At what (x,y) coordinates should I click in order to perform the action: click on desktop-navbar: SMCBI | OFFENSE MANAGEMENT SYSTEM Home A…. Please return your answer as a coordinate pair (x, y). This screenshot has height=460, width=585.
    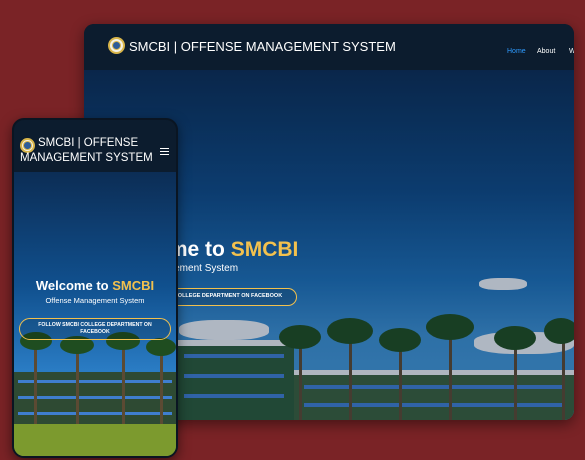
    Looking at the image, I should click on (329, 47).